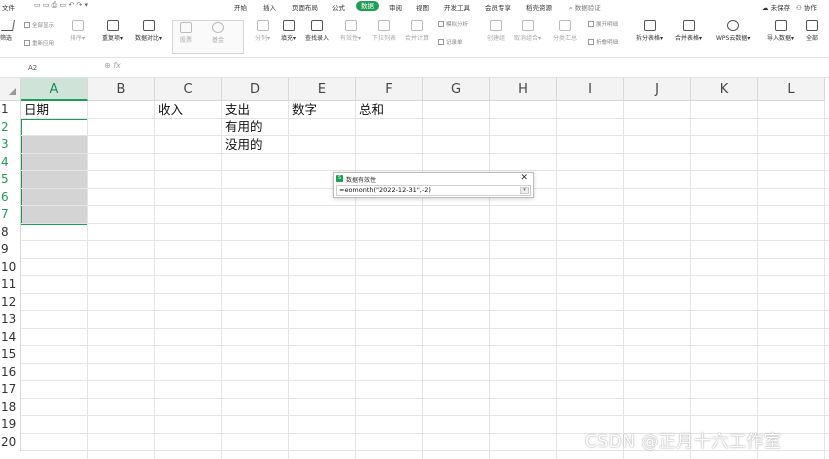 The height and width of the screenshot is (459, 829). What do you see at coordinates (10, 110) in the screenshot?
I see `row-header-1: 1` at bounding box center [10, 110].